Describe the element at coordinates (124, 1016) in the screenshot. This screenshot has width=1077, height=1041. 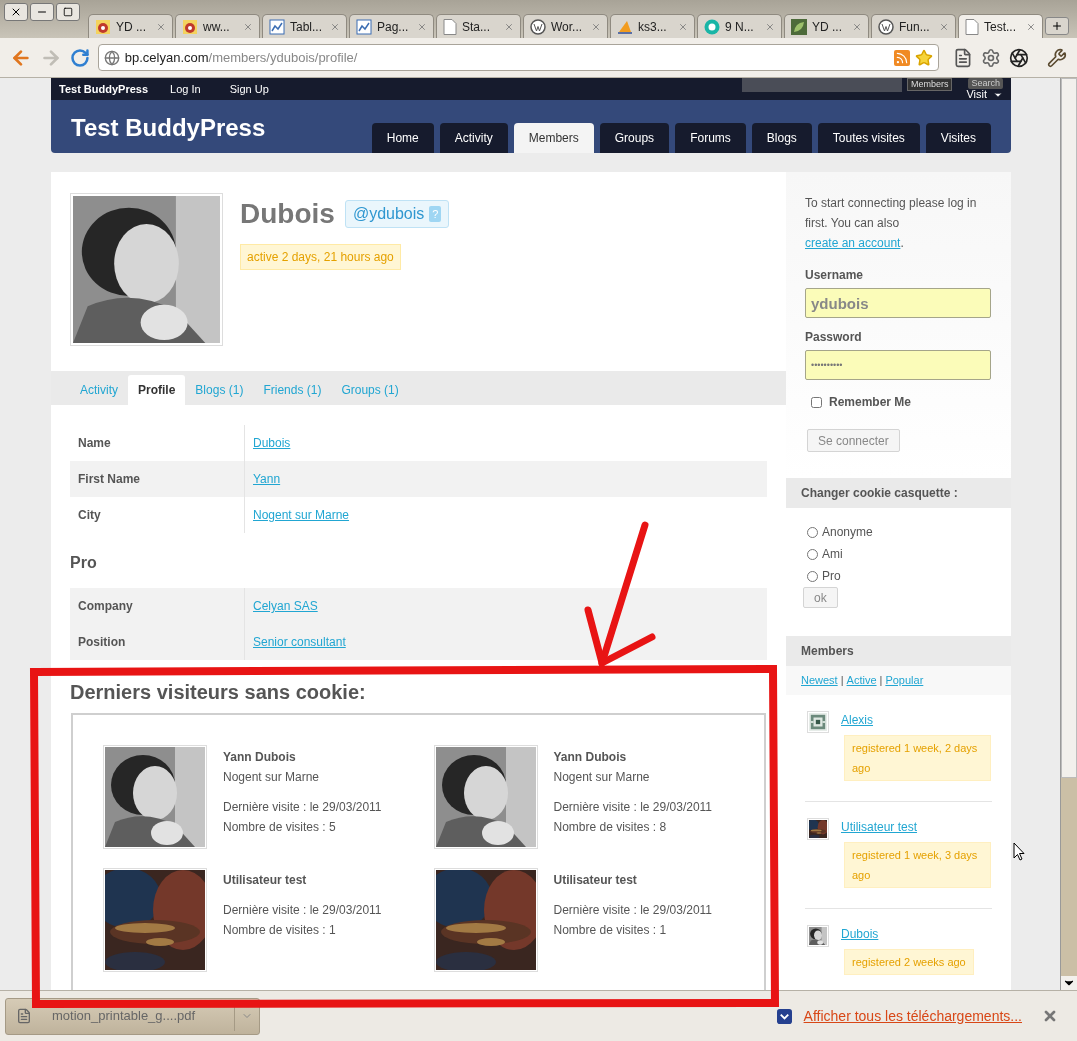
I see `download-filename: motion_printable_g....pdf` at that location.